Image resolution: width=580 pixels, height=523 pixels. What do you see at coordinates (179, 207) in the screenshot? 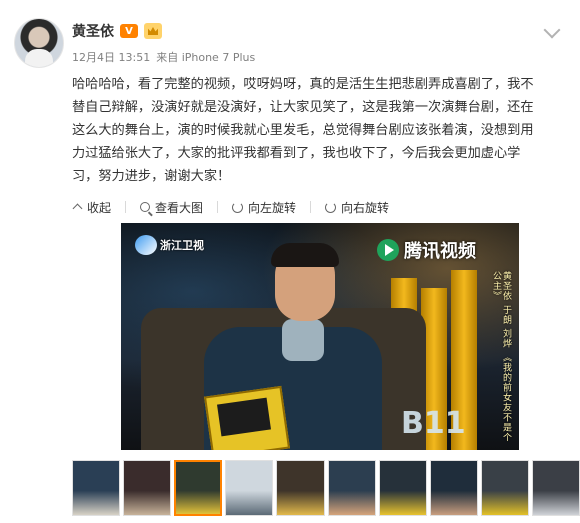
I see `view-large-label: 查看大图` at bounding box center [179, 207].